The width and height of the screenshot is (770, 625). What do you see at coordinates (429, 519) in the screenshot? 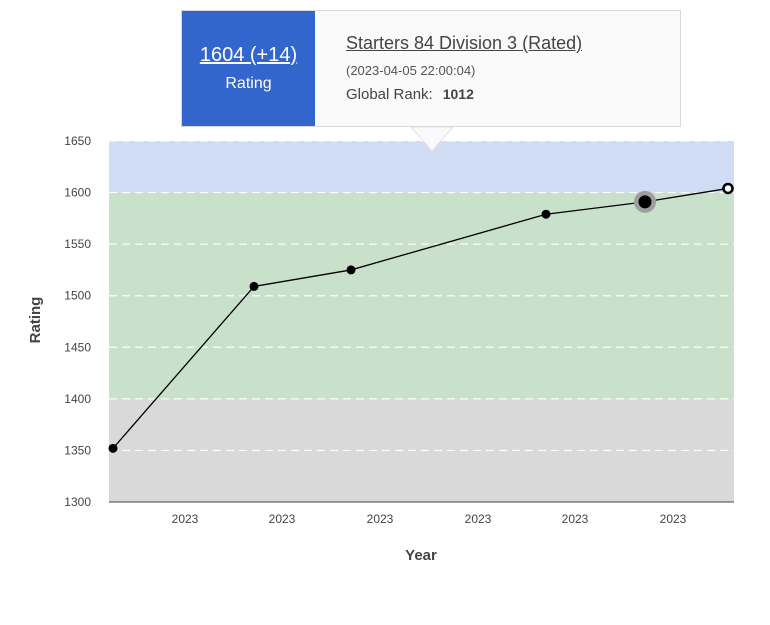
I see `x-tick-labels: 2023 2023 2023 2023 2023 2023` at bounding box center [429, 519].